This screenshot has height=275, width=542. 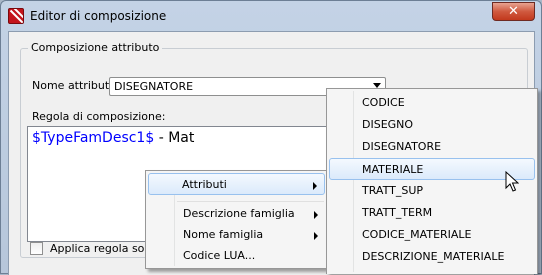 I want to click on app-logo-icon, so click(x=16, y=16).